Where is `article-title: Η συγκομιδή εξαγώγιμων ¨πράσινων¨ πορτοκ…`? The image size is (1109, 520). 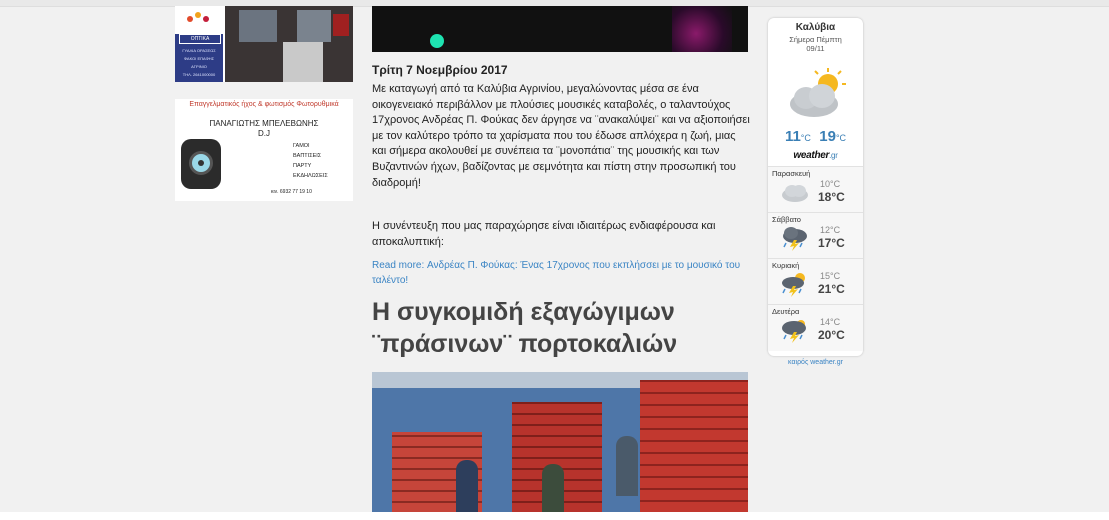
article-title: Η συγκομιδή εξαγώγιμων ¨πράσινων¨ πορτοκ… is located at coordinates (562, 328).